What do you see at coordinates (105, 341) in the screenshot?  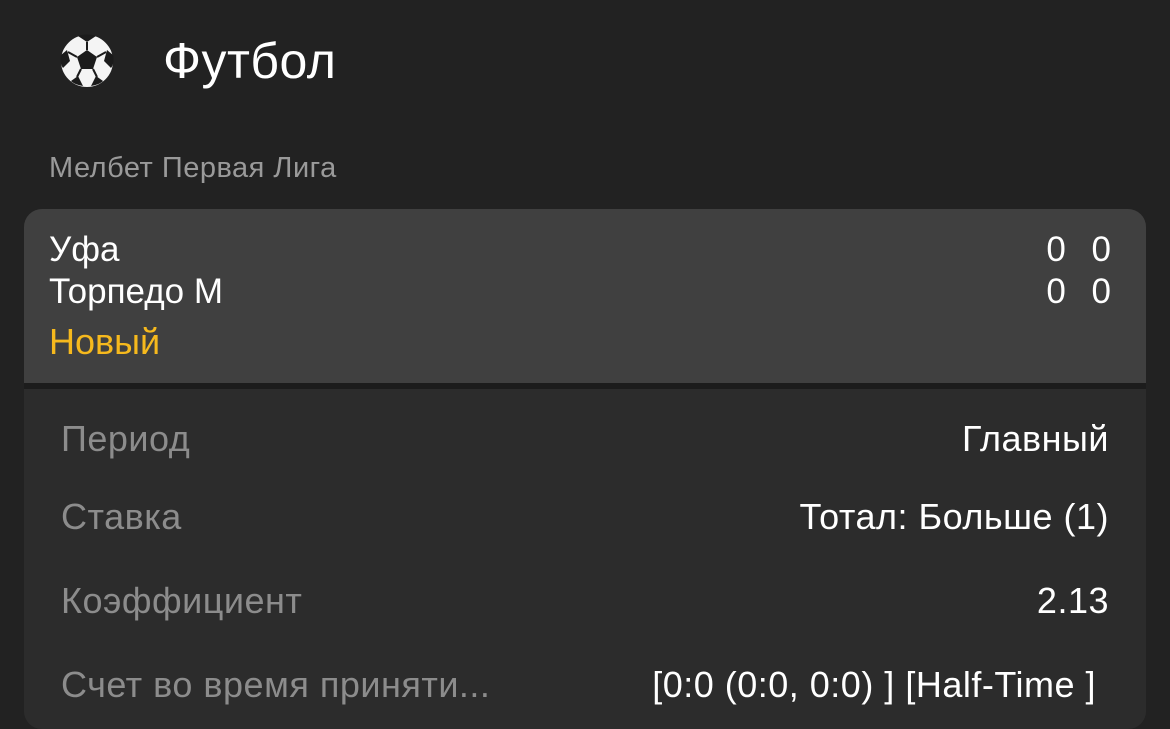 I see `bet-status: Новый` at bounding box center [105, 341].